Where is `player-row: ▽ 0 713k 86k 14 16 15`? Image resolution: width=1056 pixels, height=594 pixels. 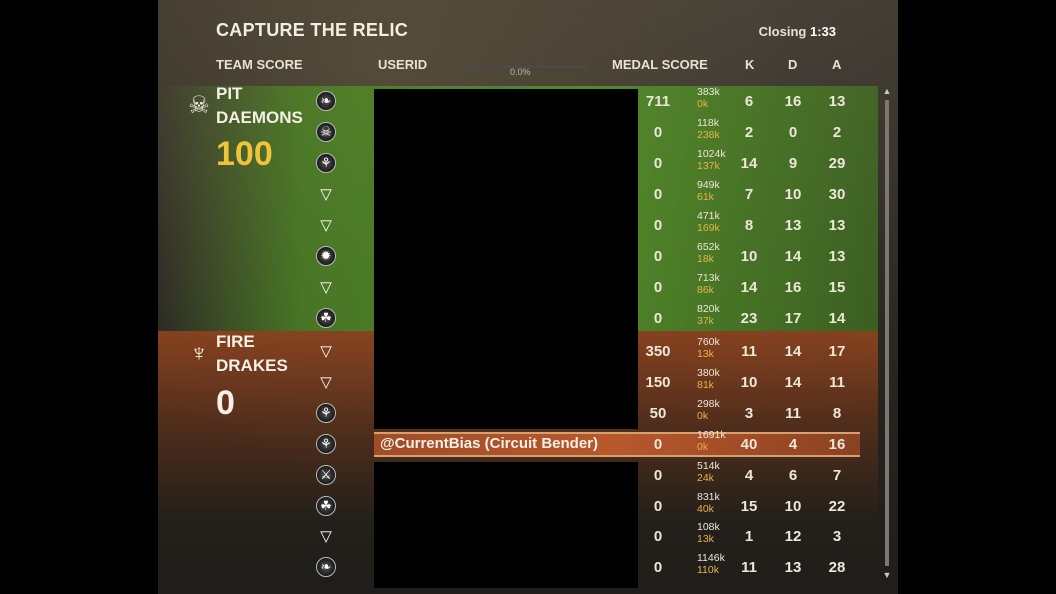
player-row: ▽ 0 713k 86k 14 16 15 is located at coordinates (528, 288).